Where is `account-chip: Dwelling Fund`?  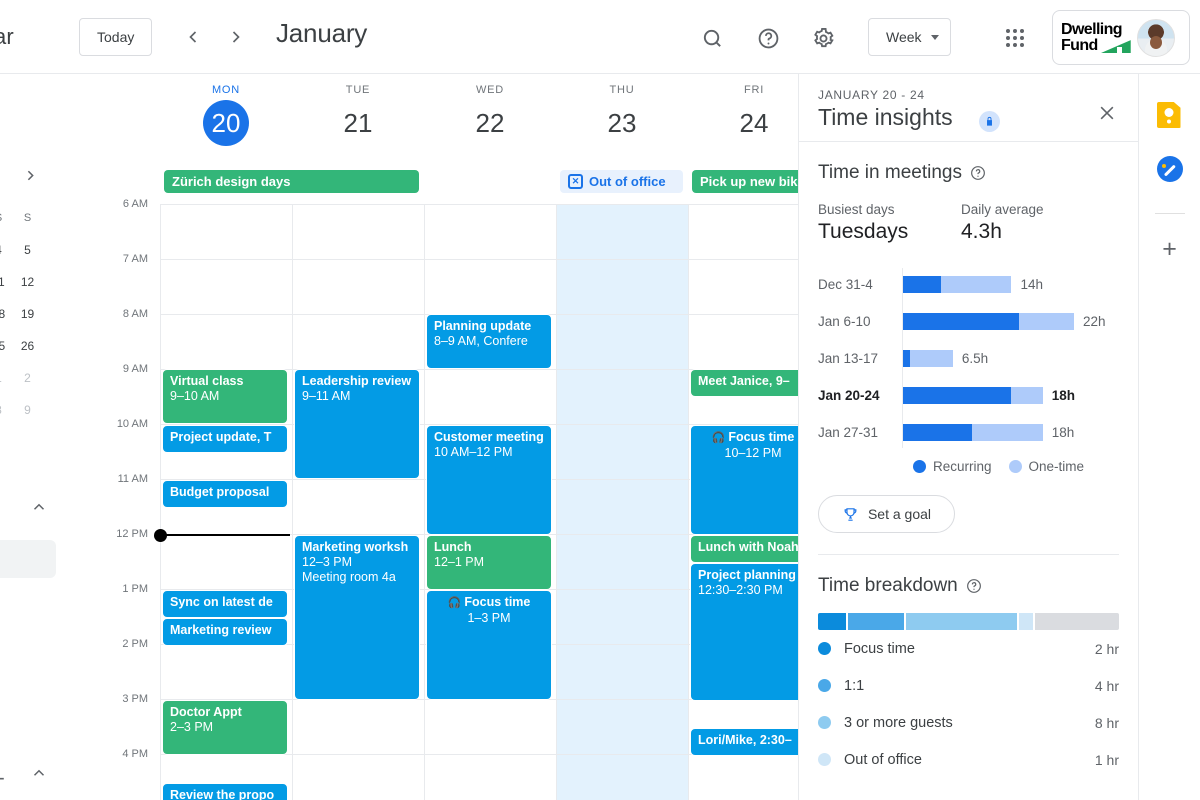
account-chip: Dwelling Fund is located at coordinates (1121, 37).